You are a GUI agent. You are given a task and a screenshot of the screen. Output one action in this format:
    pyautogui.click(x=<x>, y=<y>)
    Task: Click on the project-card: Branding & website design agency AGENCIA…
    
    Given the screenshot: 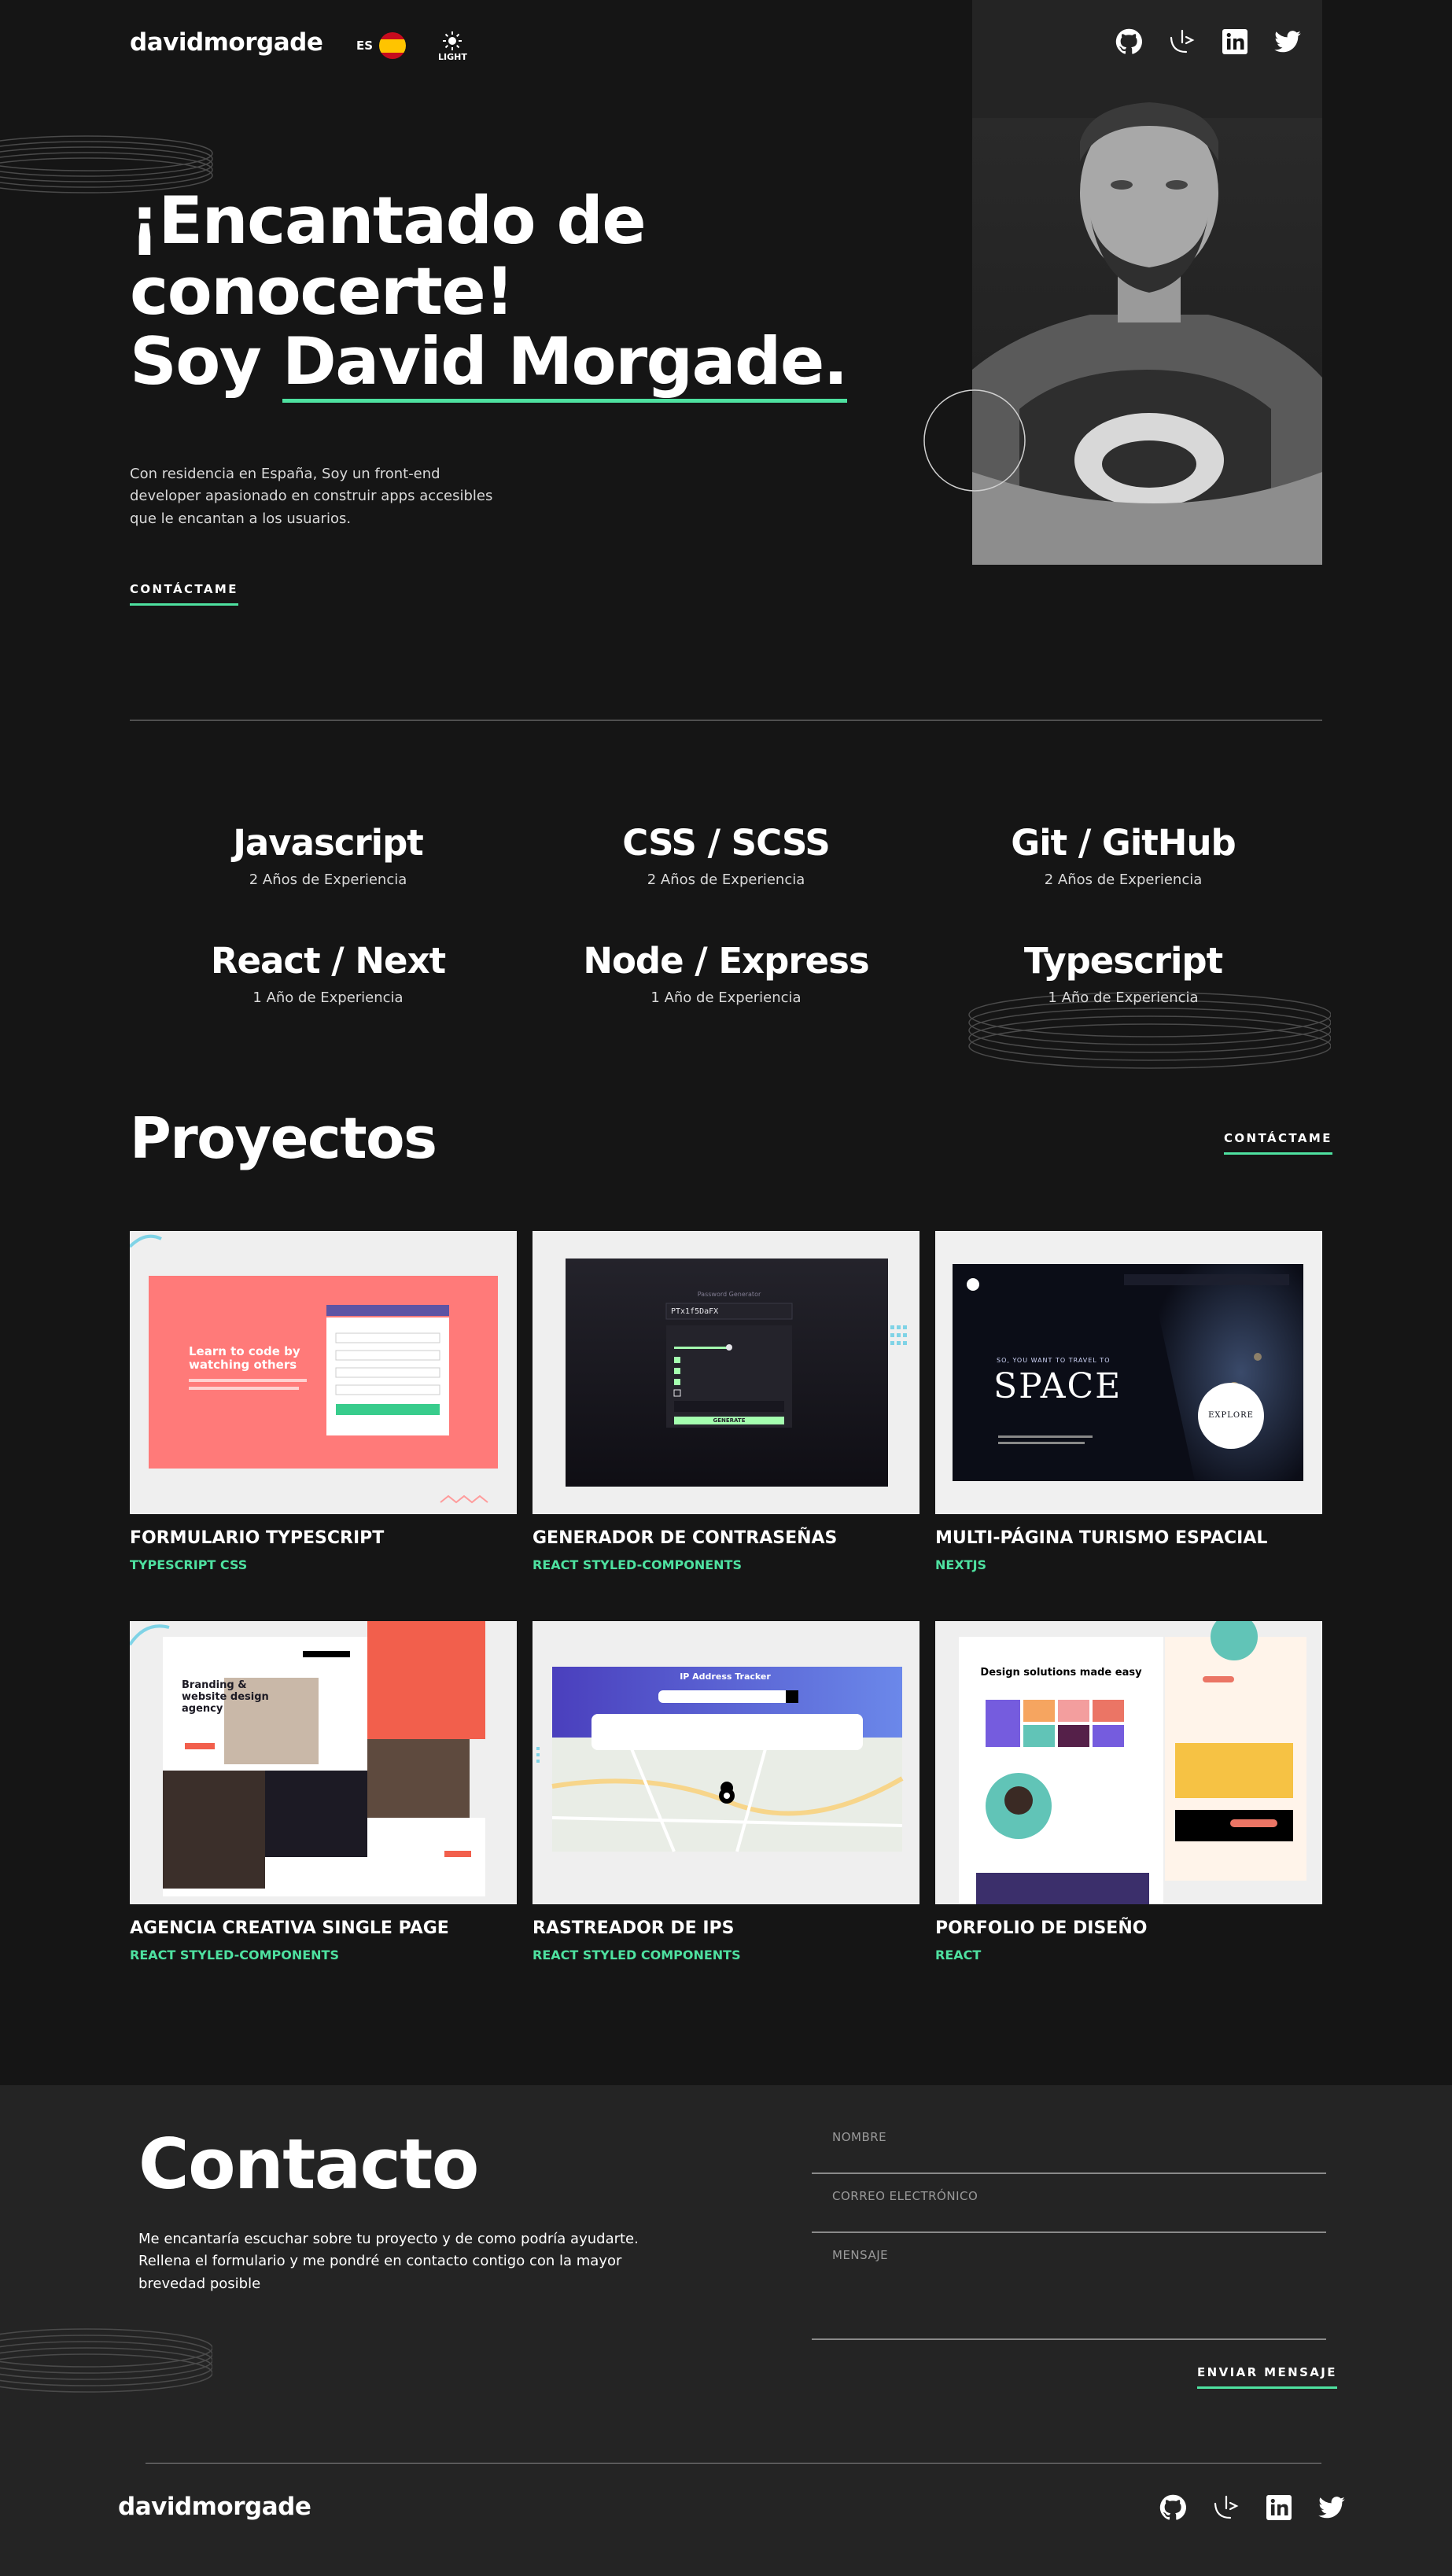 What is the action you would take?
    pyautogui.click(x=324, y=1791)
    